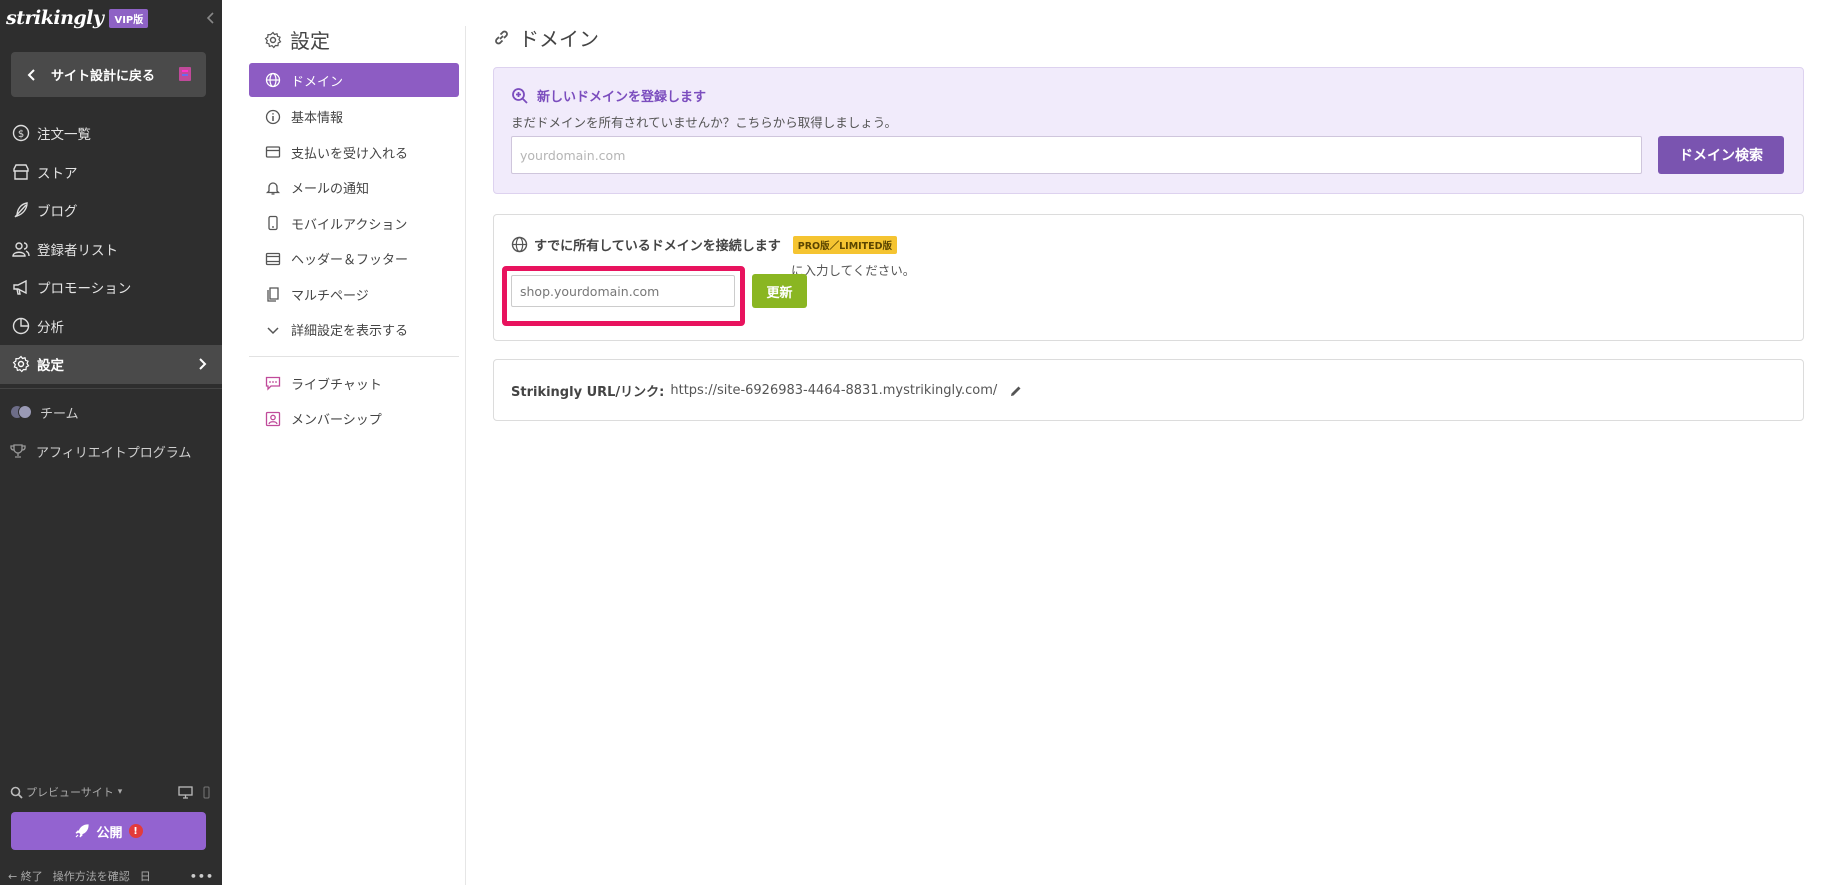  What do you see at coordinates (310, 41) in the screenshot?
I see `settings-title-text: 設定` at bounding box center [310, 41].